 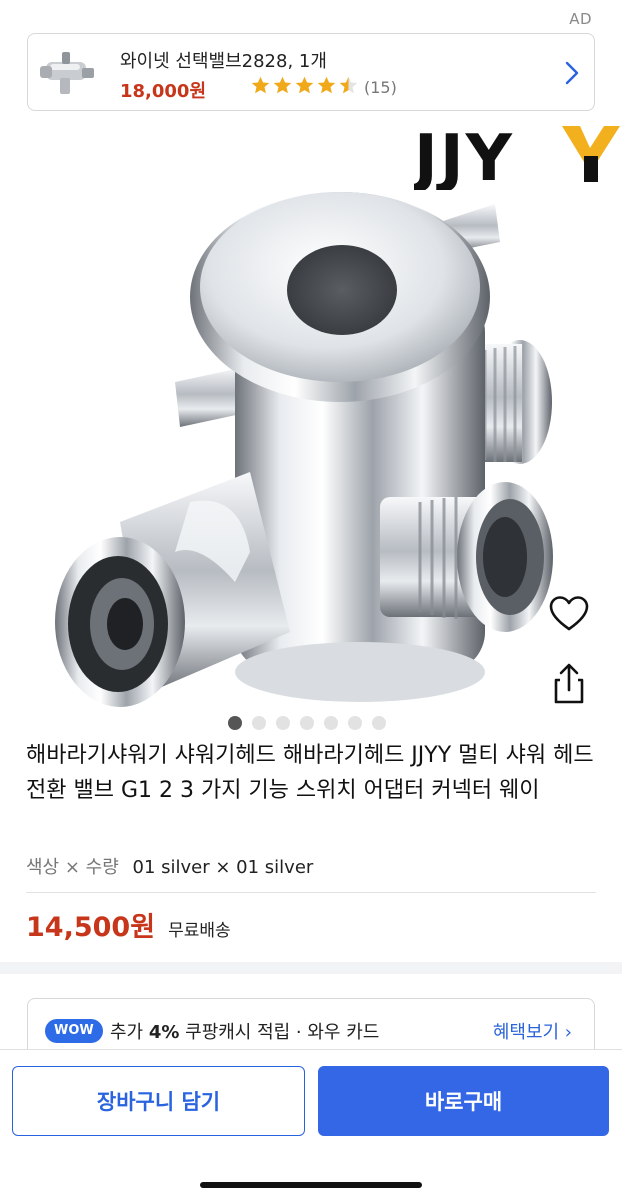 I want to click on price-row: 14,500원 무료배송, so click(x=128, y=924).